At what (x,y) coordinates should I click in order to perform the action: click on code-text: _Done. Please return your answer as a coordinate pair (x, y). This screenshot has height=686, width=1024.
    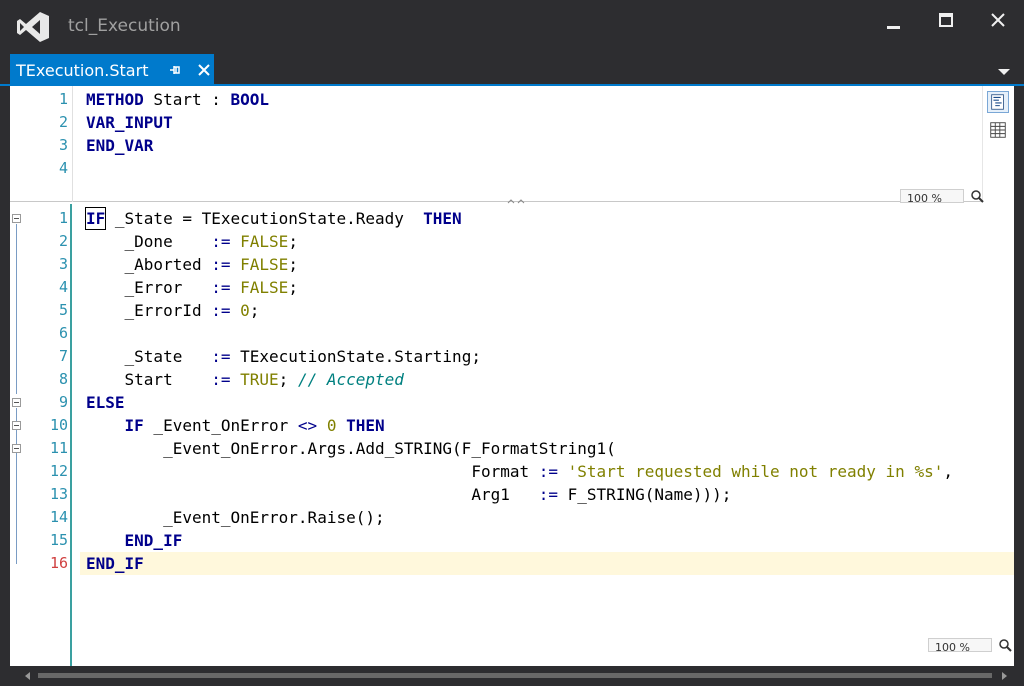
    Looking at the image, I should click on (149, 241).